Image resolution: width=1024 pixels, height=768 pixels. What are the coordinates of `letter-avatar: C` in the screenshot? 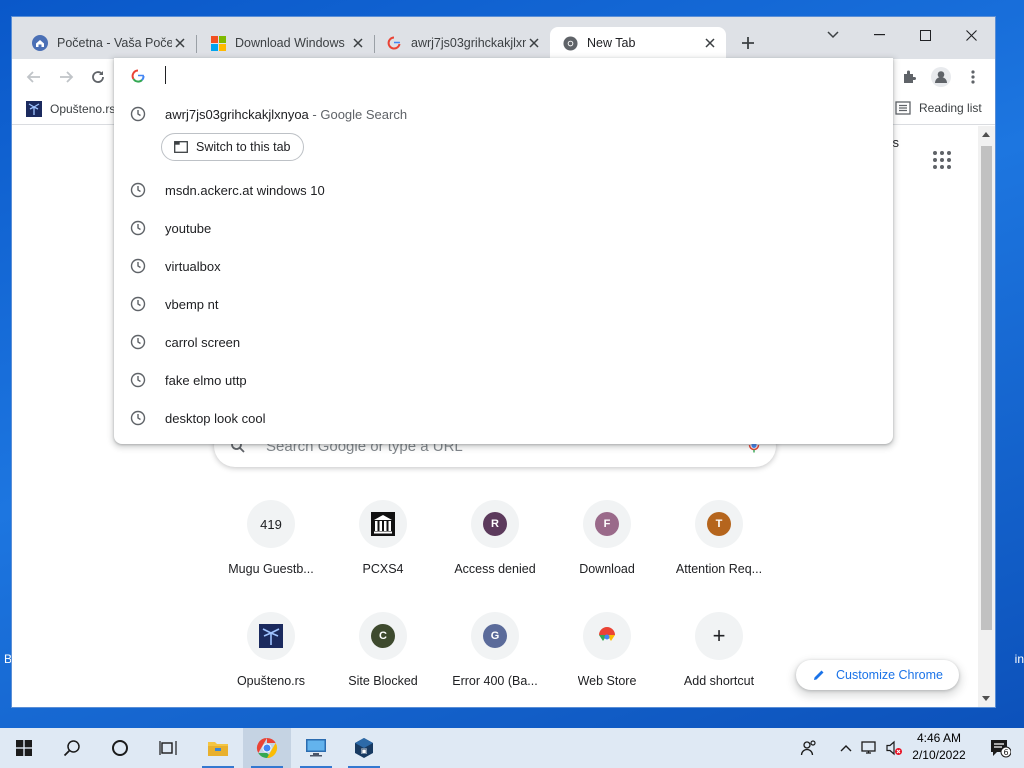 It's located at (383, 636).